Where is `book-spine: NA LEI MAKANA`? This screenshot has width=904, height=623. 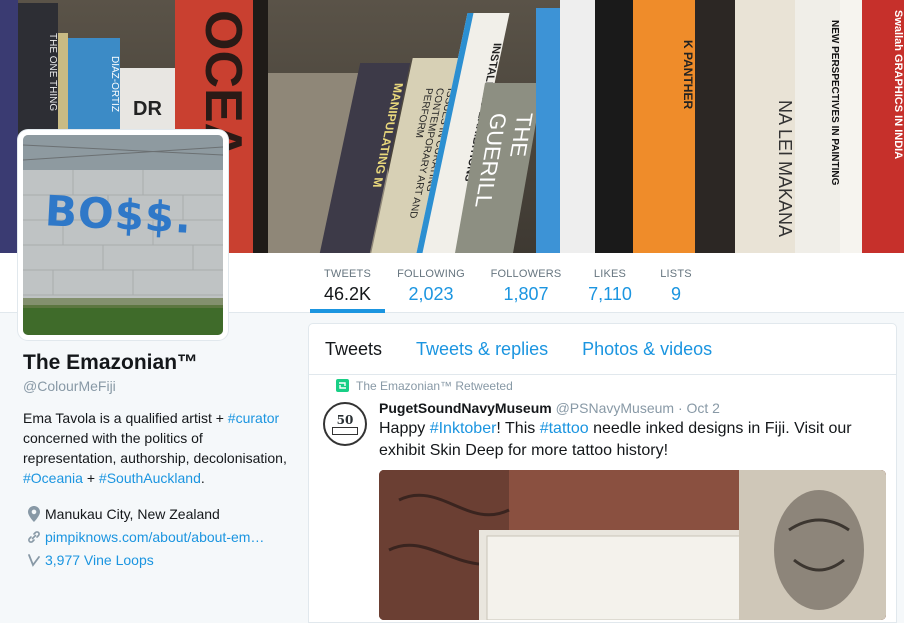 book-spine: NA LEI MAKANA is located at coordinates (765, 126).